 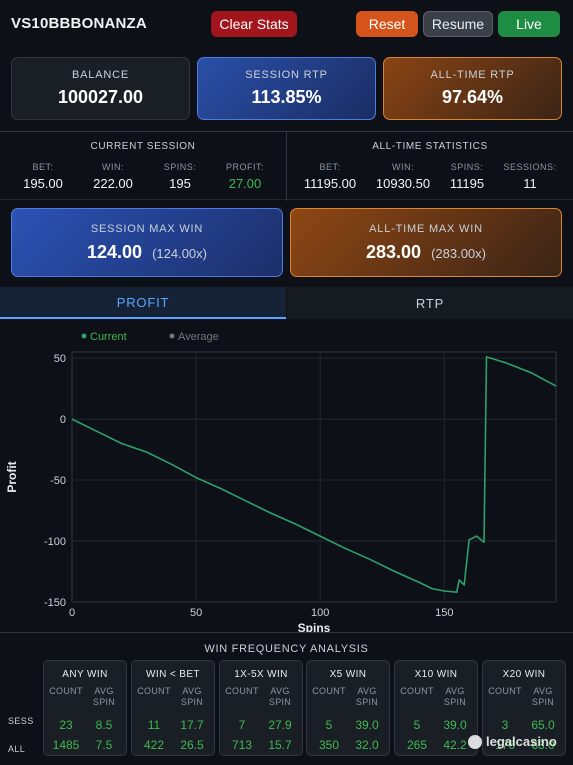 I want to click on tab-rtp: RTP, so click(x=430, y=303).